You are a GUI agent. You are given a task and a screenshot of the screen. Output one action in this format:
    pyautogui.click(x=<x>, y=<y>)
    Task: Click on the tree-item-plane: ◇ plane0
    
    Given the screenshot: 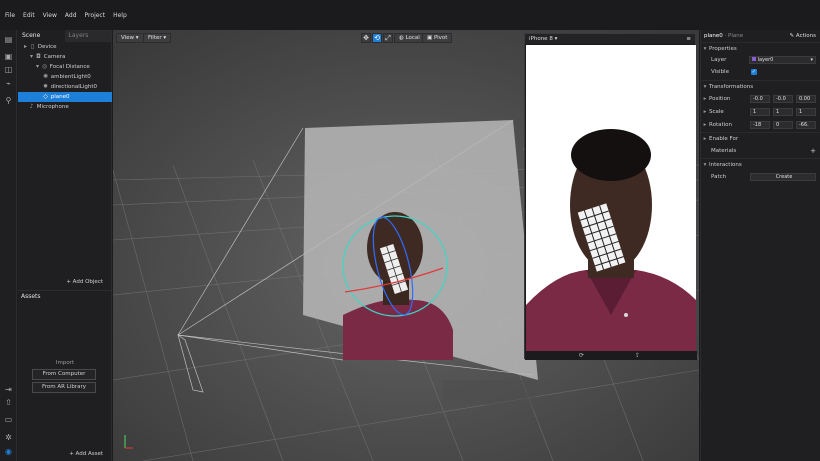 What is the action you would take?
    pyautogui.click(x=65, y=97)
    